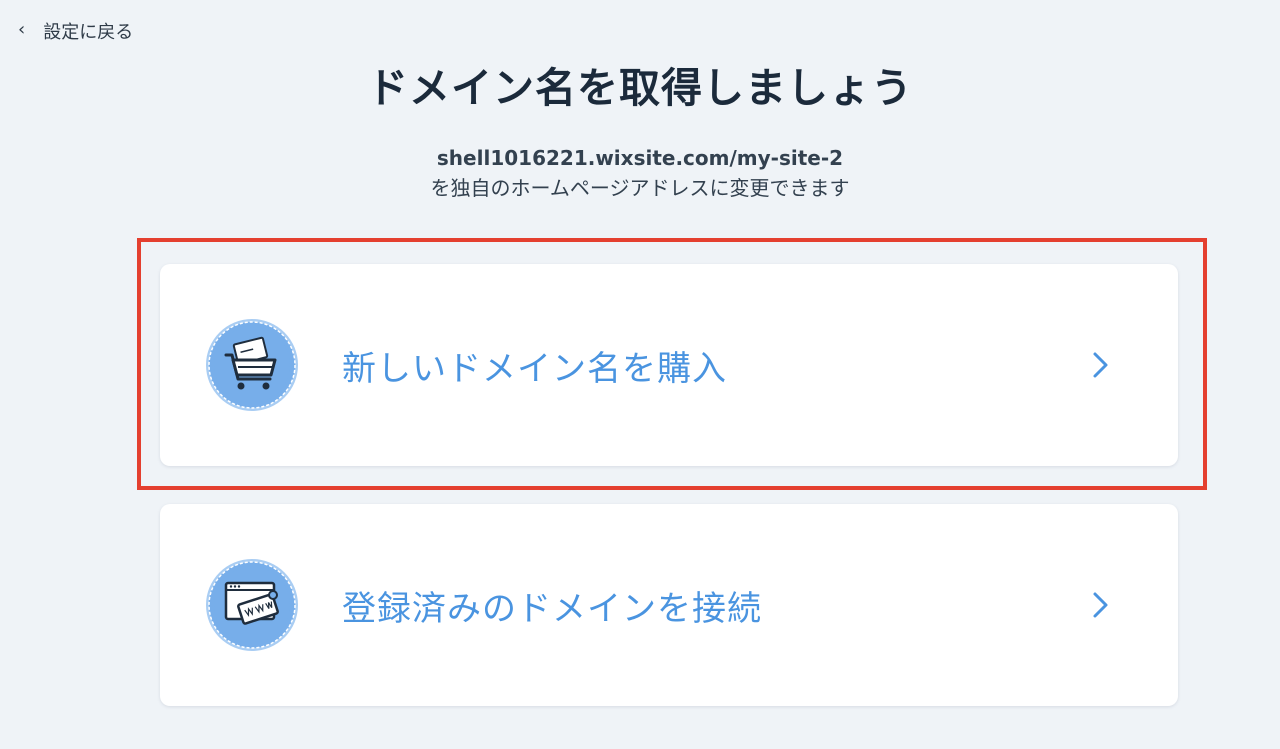 The height and width of the screenshot is (749, 1280). Describe the element at coordinates (22, 29) in the screenshot. I see `chevron-left-icon: ‹` at that location.